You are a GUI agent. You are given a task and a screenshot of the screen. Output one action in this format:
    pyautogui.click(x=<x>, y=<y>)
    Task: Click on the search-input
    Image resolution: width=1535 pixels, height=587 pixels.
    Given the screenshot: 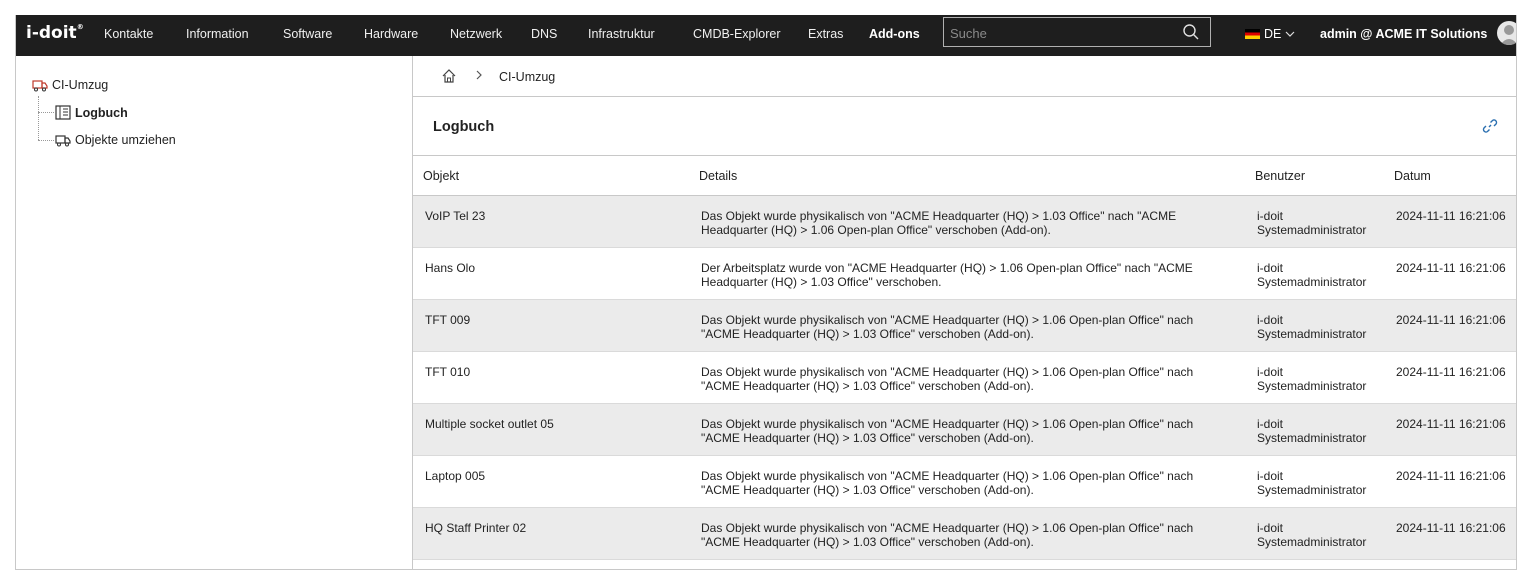 What is the action you would take?
    pyautogui.click(x=1060, y=33)
    